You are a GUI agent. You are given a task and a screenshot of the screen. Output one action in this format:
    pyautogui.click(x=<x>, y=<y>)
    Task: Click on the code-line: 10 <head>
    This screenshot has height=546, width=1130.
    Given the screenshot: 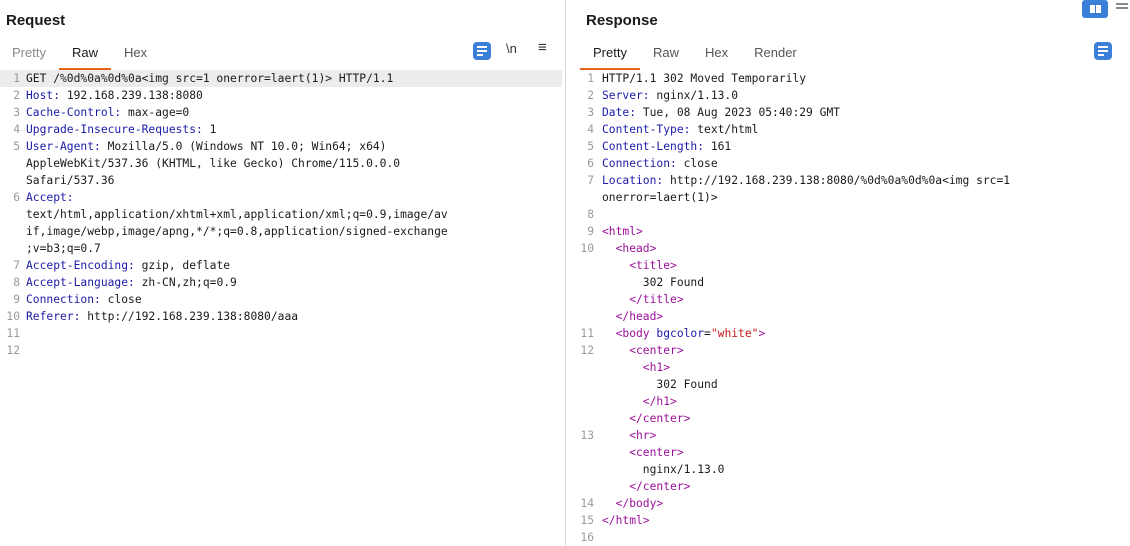 What is the action you would take?
    pyautogui.click(x=851, y=248)
    